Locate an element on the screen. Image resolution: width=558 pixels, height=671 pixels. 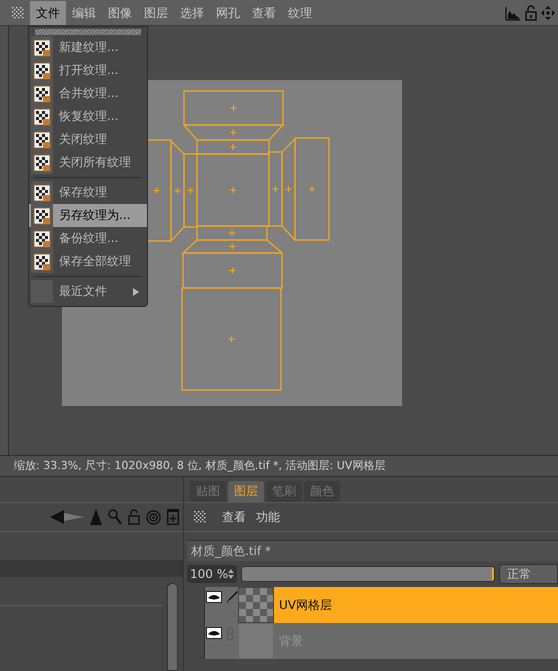
scrollbar is located at coordinates (172, 627).